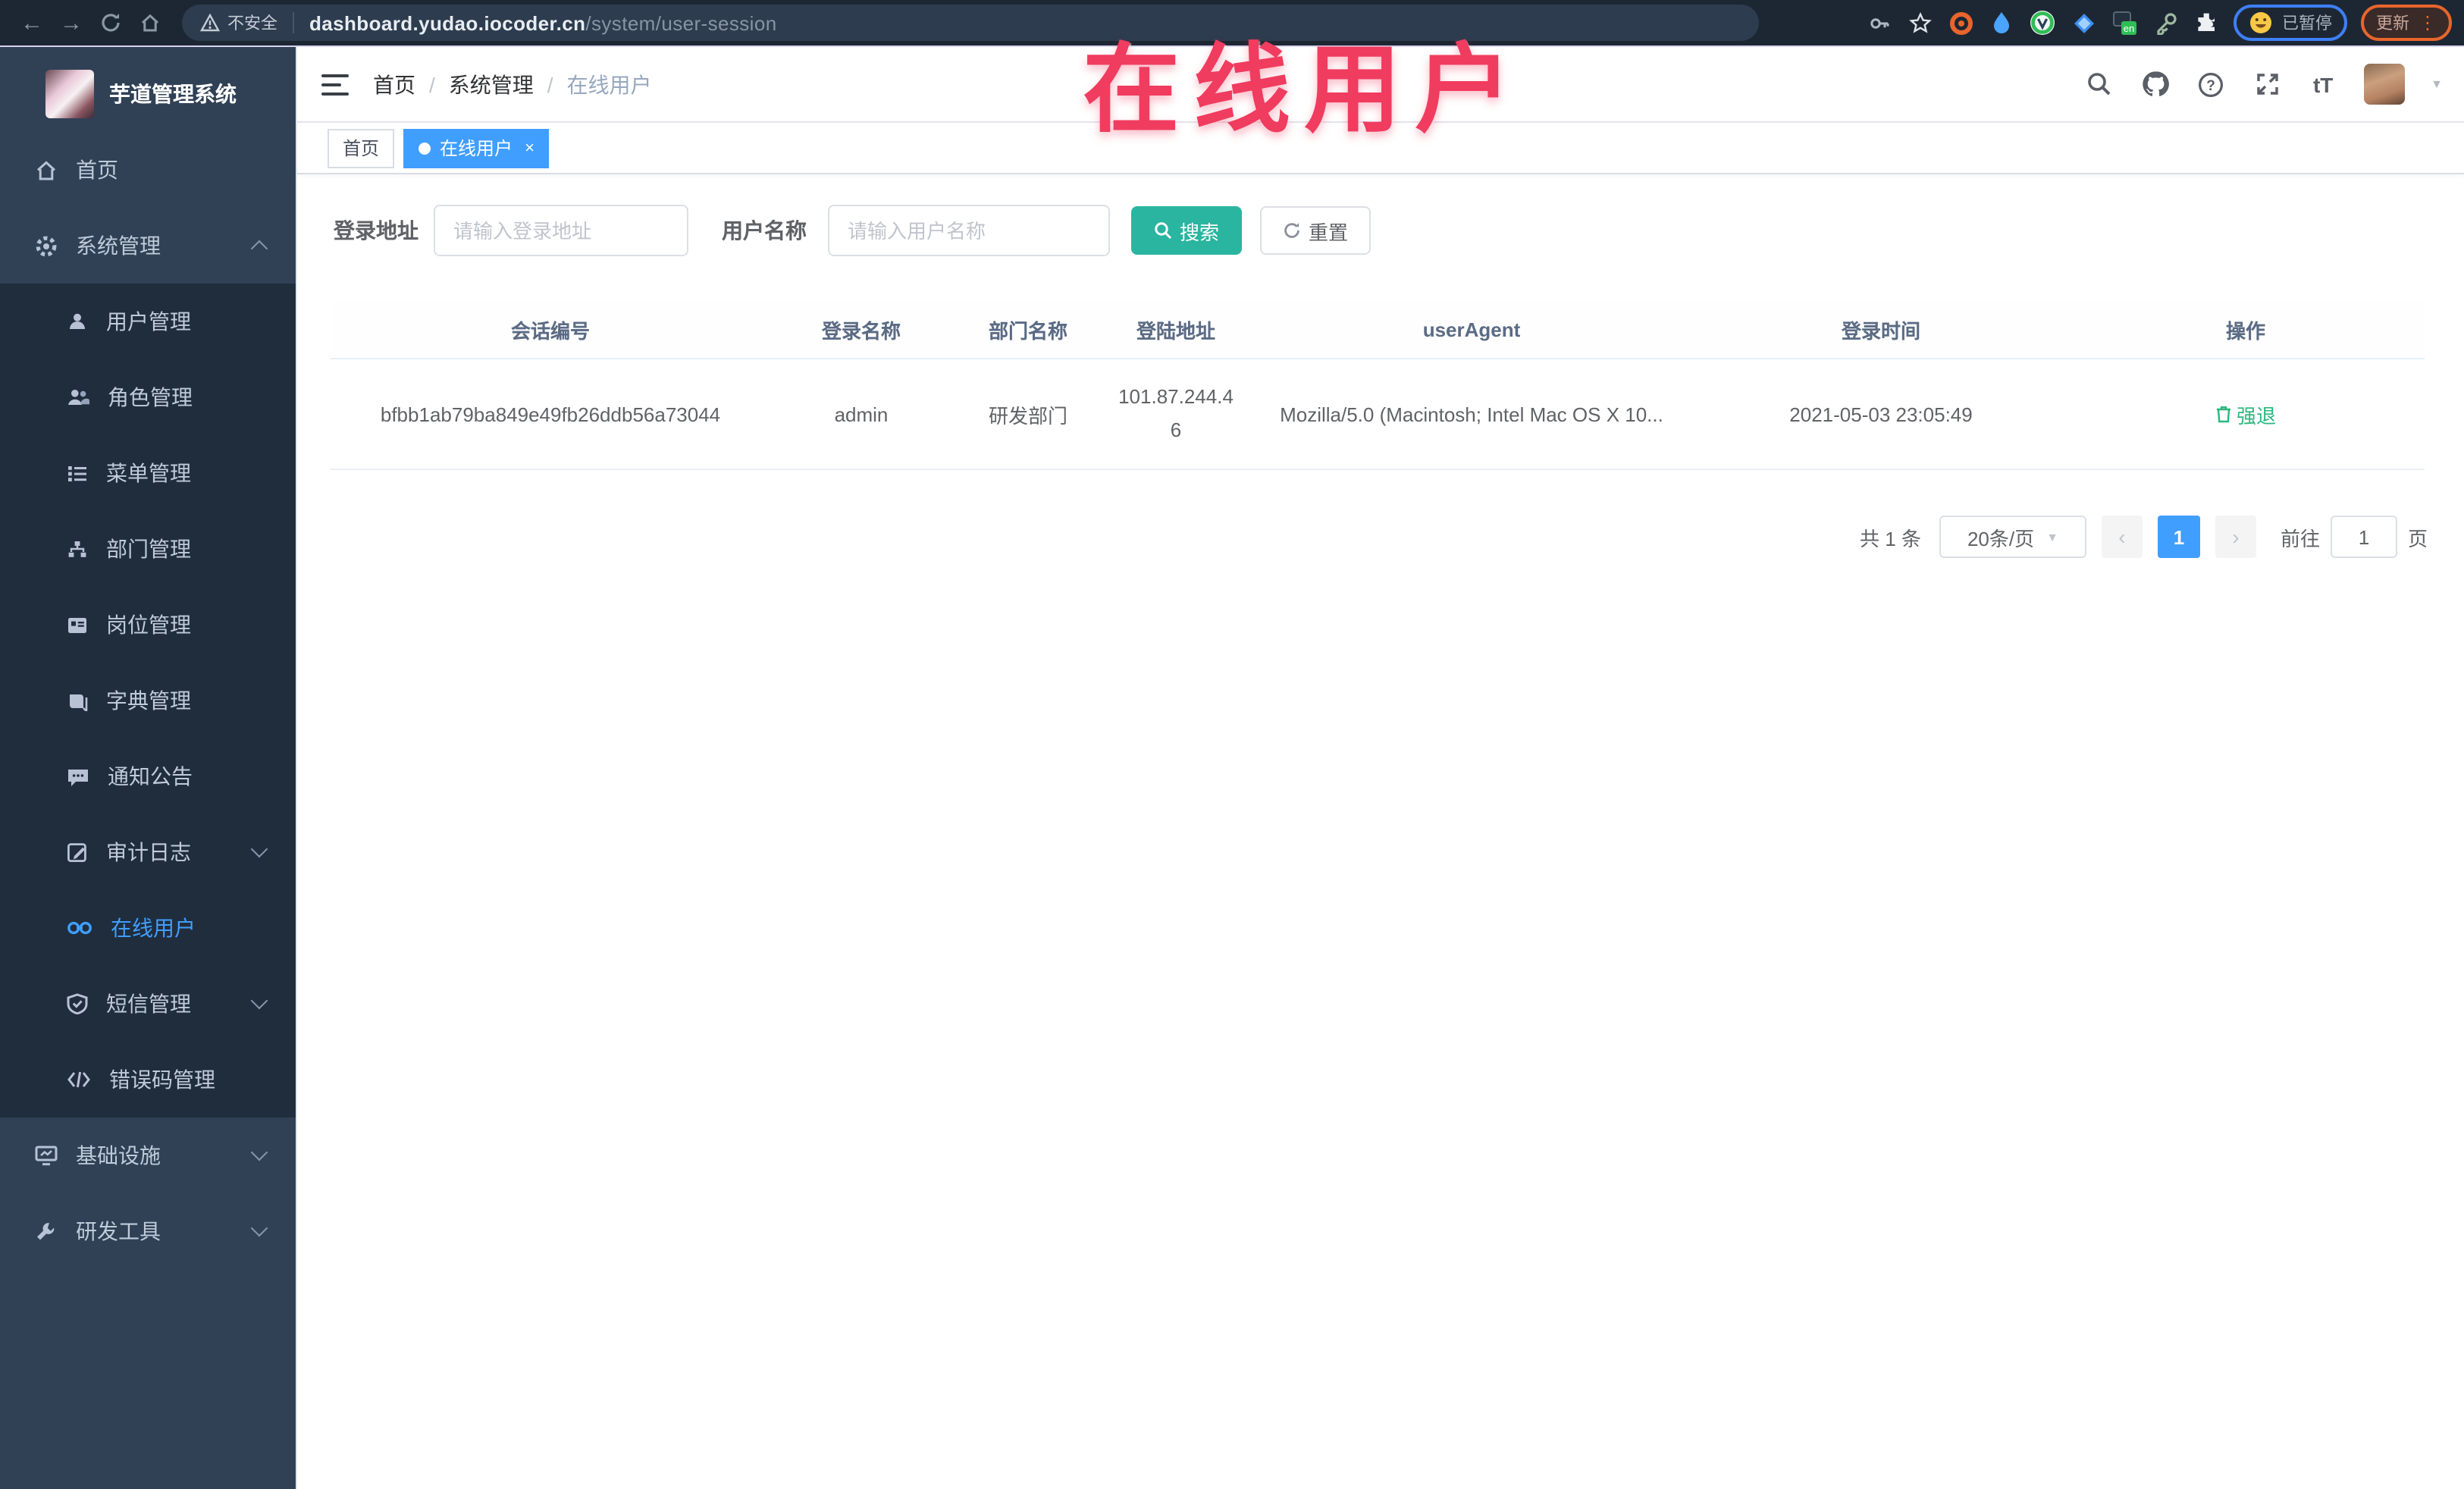 The height and width of the screenshot is (1489, 2464). What do you see at coordinates (259, 249) in the screenshot?
I see `chevron-up-icon` at bounding box center [259, 249].